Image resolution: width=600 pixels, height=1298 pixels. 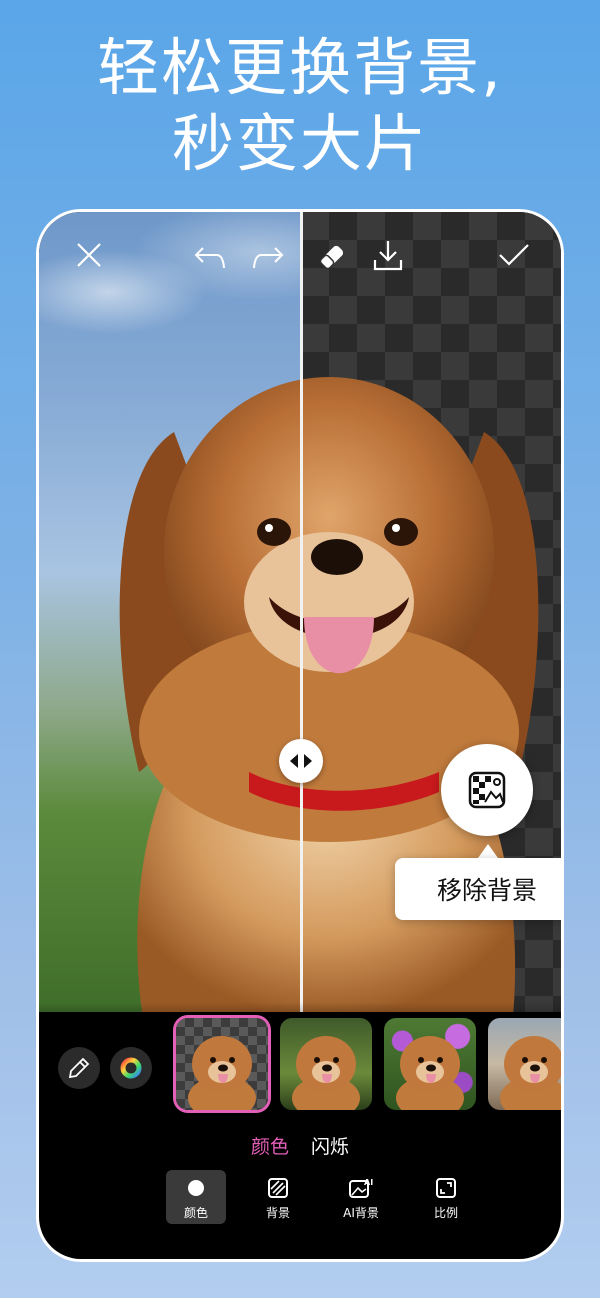 What do you see at coordinates (89, 255) in the screenshot?
I see `close-icon` at bounding box center [89, 255].